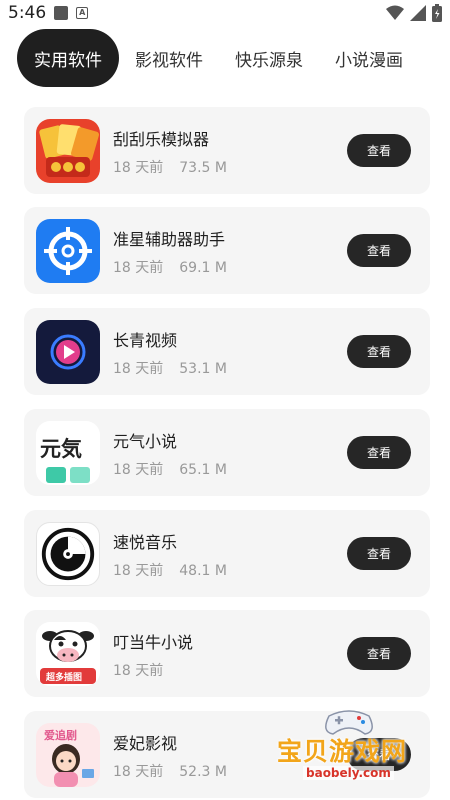 This screenshot has width=450, height=800. I want to click on app-name: 长青视频, so click(145, 340).